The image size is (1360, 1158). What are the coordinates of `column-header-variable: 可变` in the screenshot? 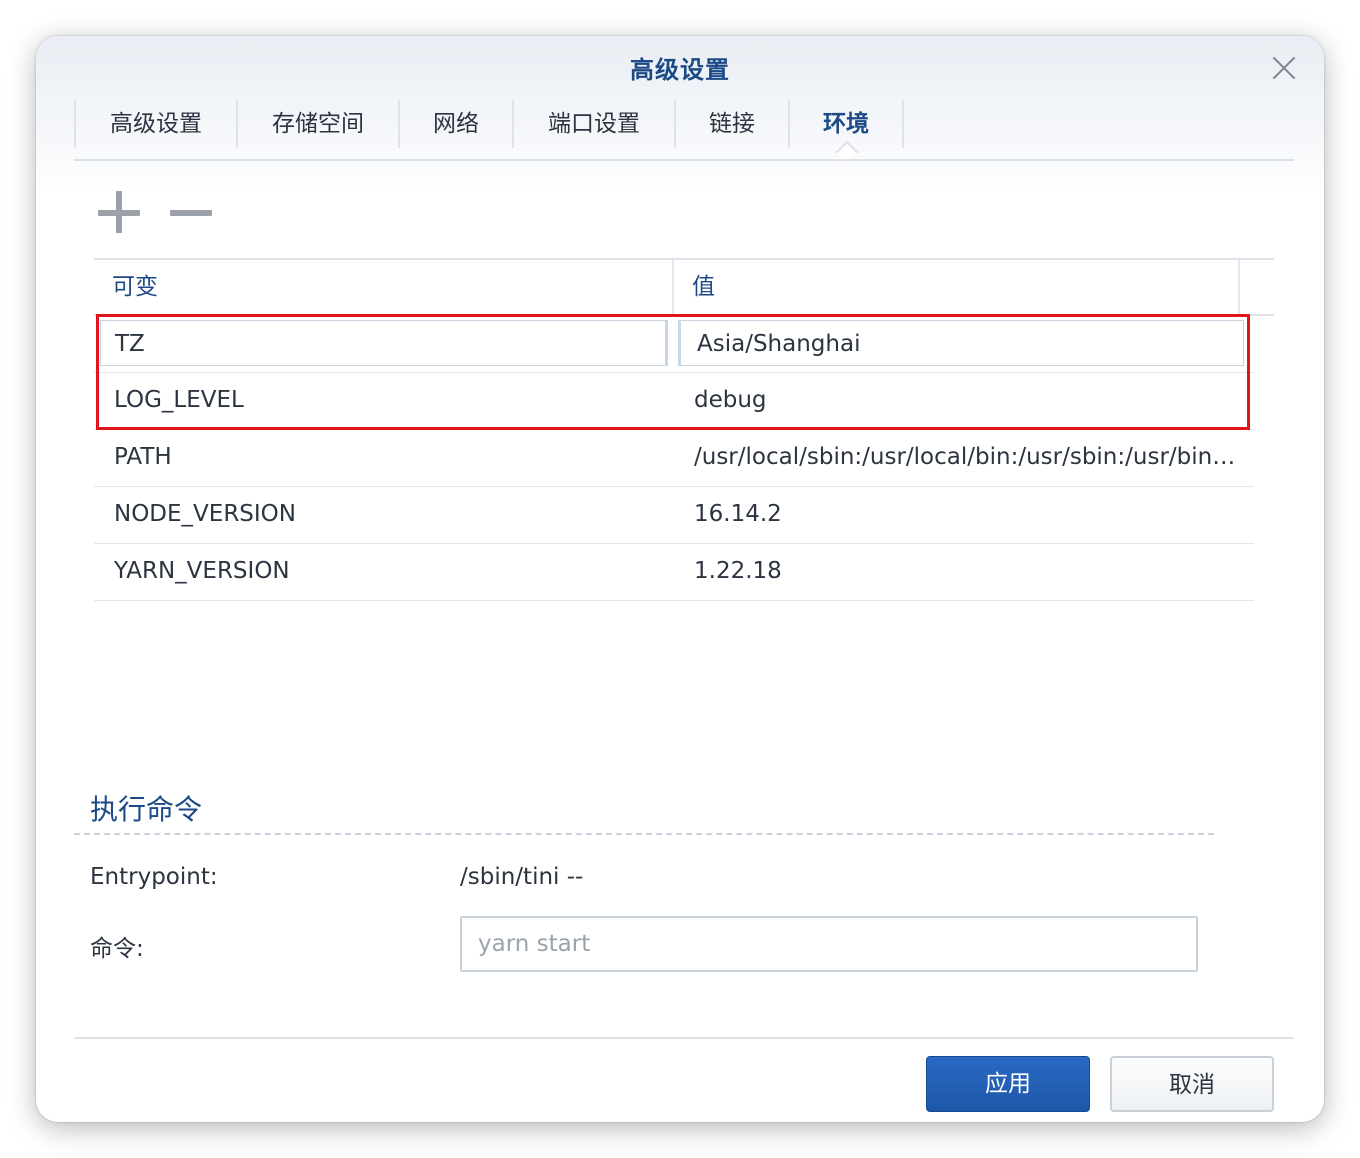 It's located at (384, 287).